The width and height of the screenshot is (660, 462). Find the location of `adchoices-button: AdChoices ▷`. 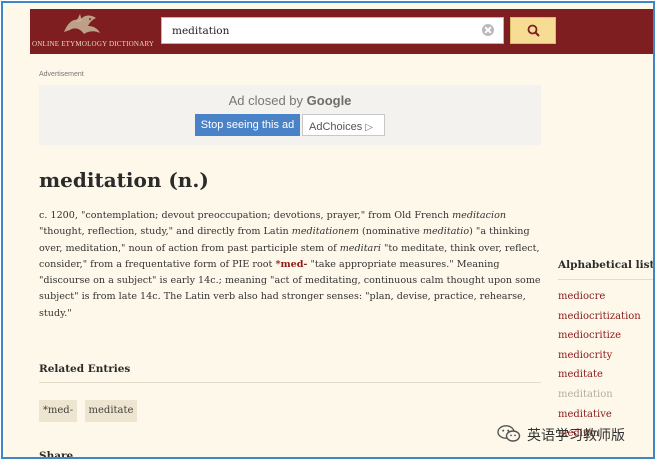

adchoices-button: AdChoices ▷ is located at coordinates (343, 125).